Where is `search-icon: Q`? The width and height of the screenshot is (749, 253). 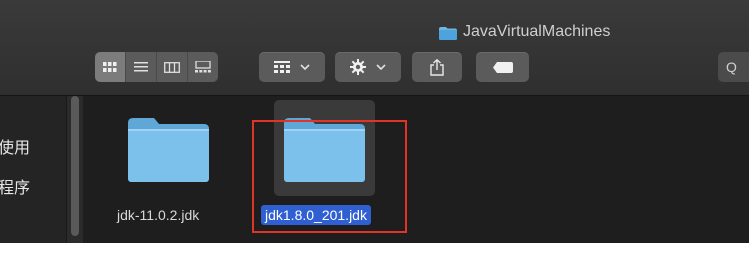
search-icon: Q is located at coordinates (731, 67).